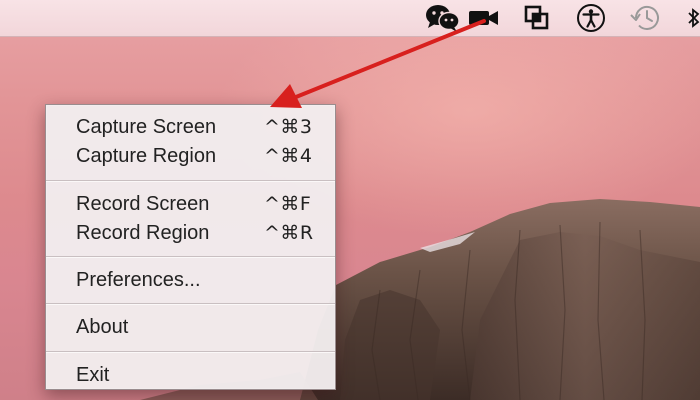 The height and width of the screenshot is (400, 700). Describe the element at coordinates (288, 156) in the screenshot. I see `menu-item-shortcut: ^⌘4` at that location.